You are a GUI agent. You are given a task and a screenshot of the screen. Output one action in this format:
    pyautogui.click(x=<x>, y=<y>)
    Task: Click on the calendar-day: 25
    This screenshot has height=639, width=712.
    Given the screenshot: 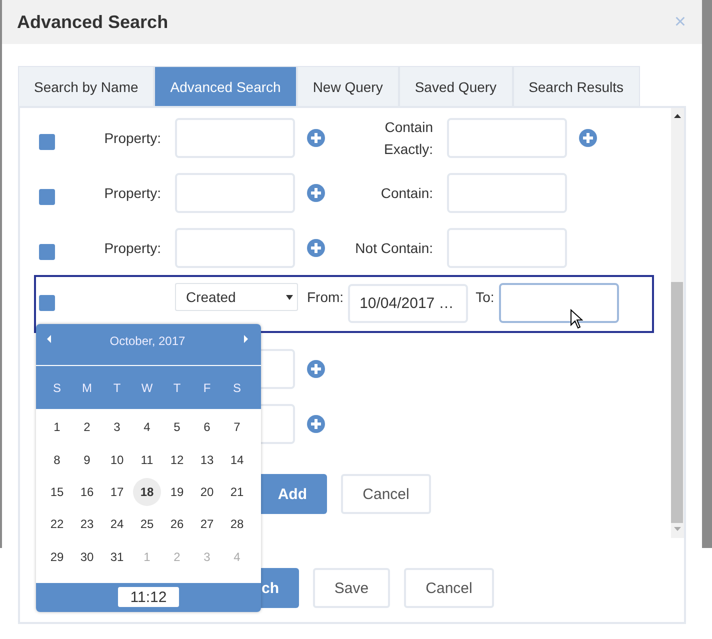 What is the action you would take?
    pyautogui.click(x=147, y=524)
    